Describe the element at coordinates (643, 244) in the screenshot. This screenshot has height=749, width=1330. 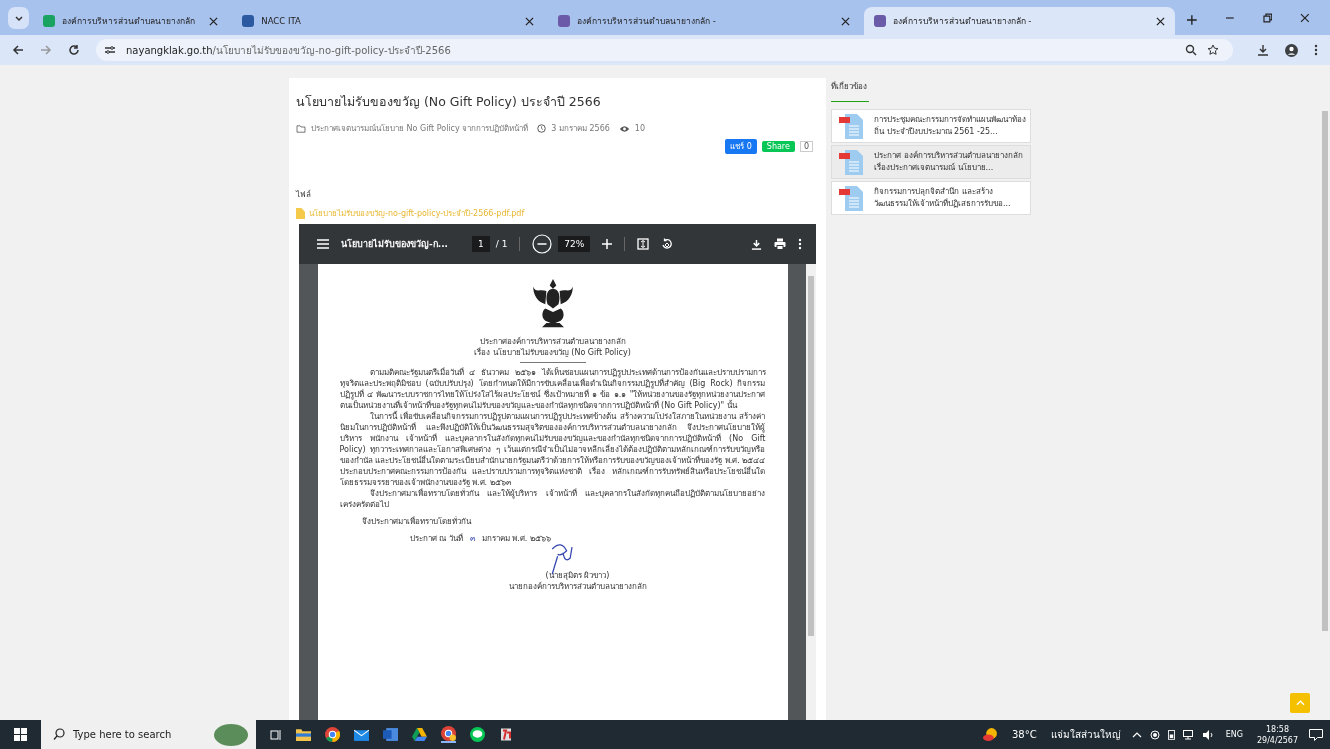
I see `fit-page-icon` at that location.